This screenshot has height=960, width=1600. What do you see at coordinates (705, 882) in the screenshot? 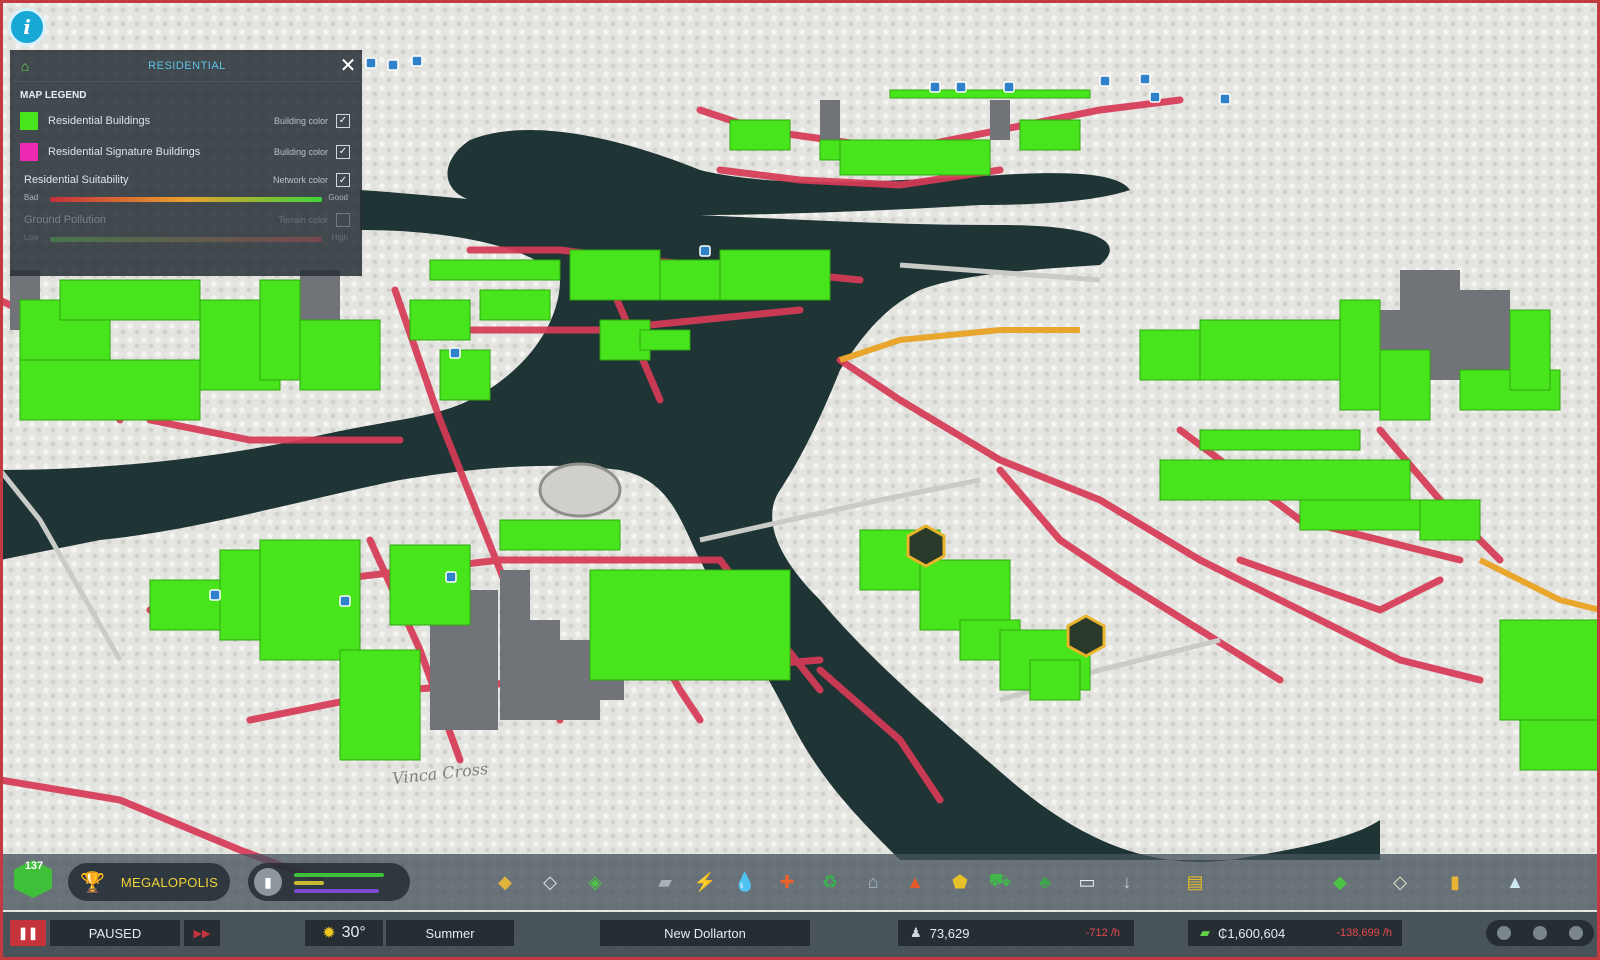
I see `electricity-icon: ⚡` at bounding box center [705, 882].